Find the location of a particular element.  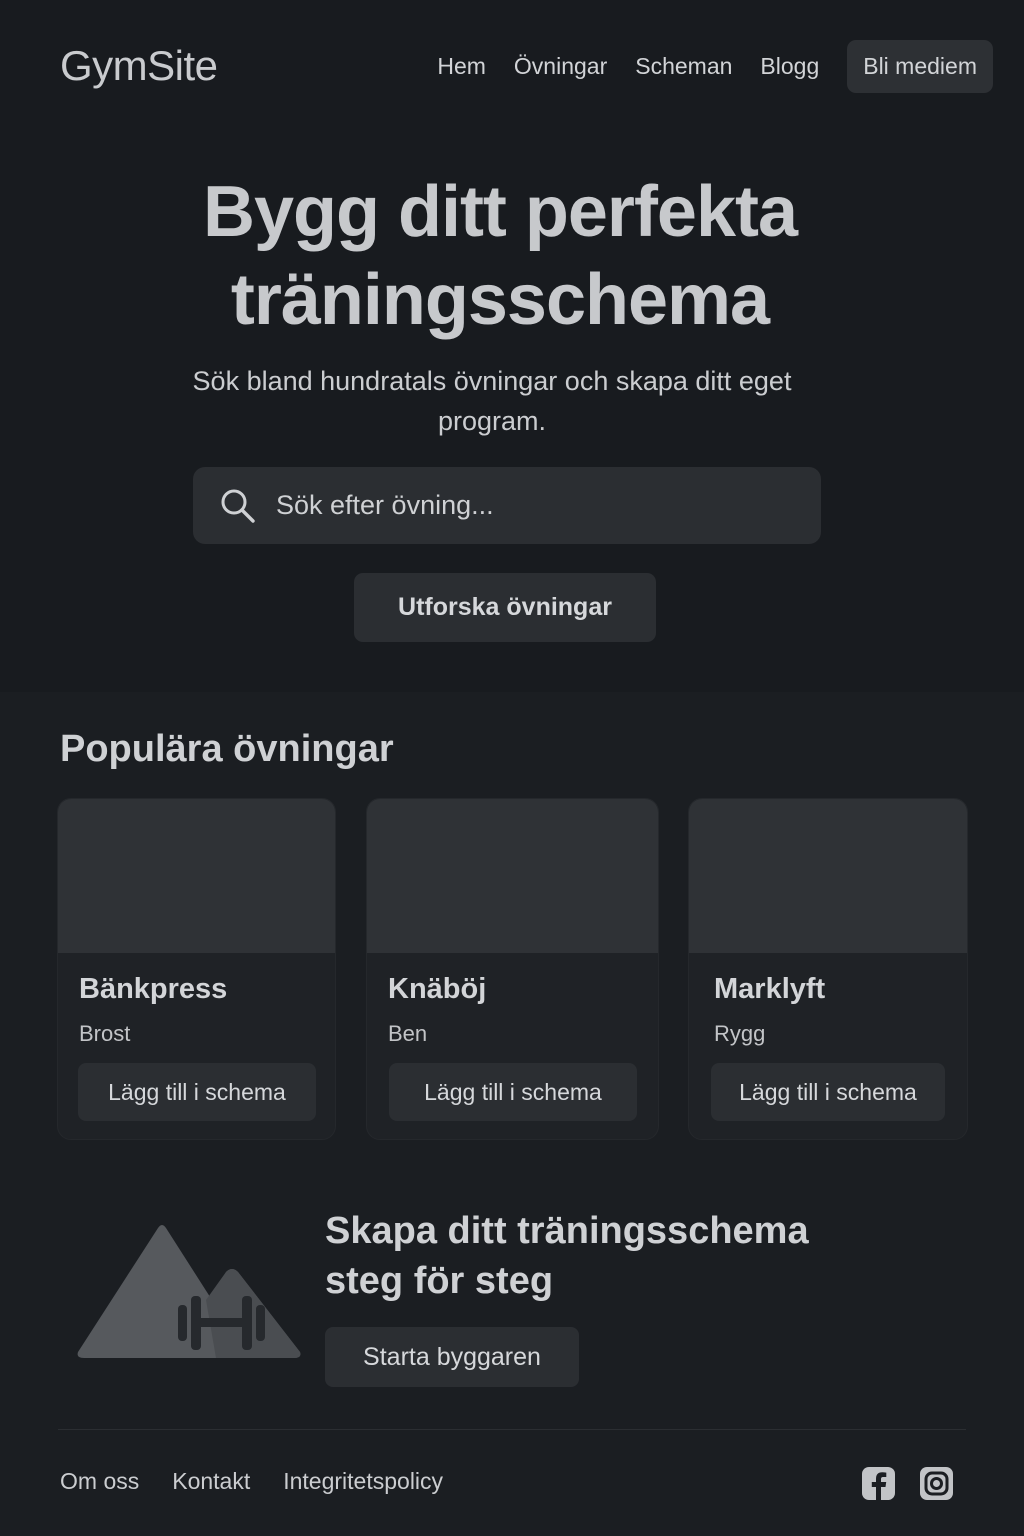

nav-link-home: Hem is located at coordinates (461, 66).